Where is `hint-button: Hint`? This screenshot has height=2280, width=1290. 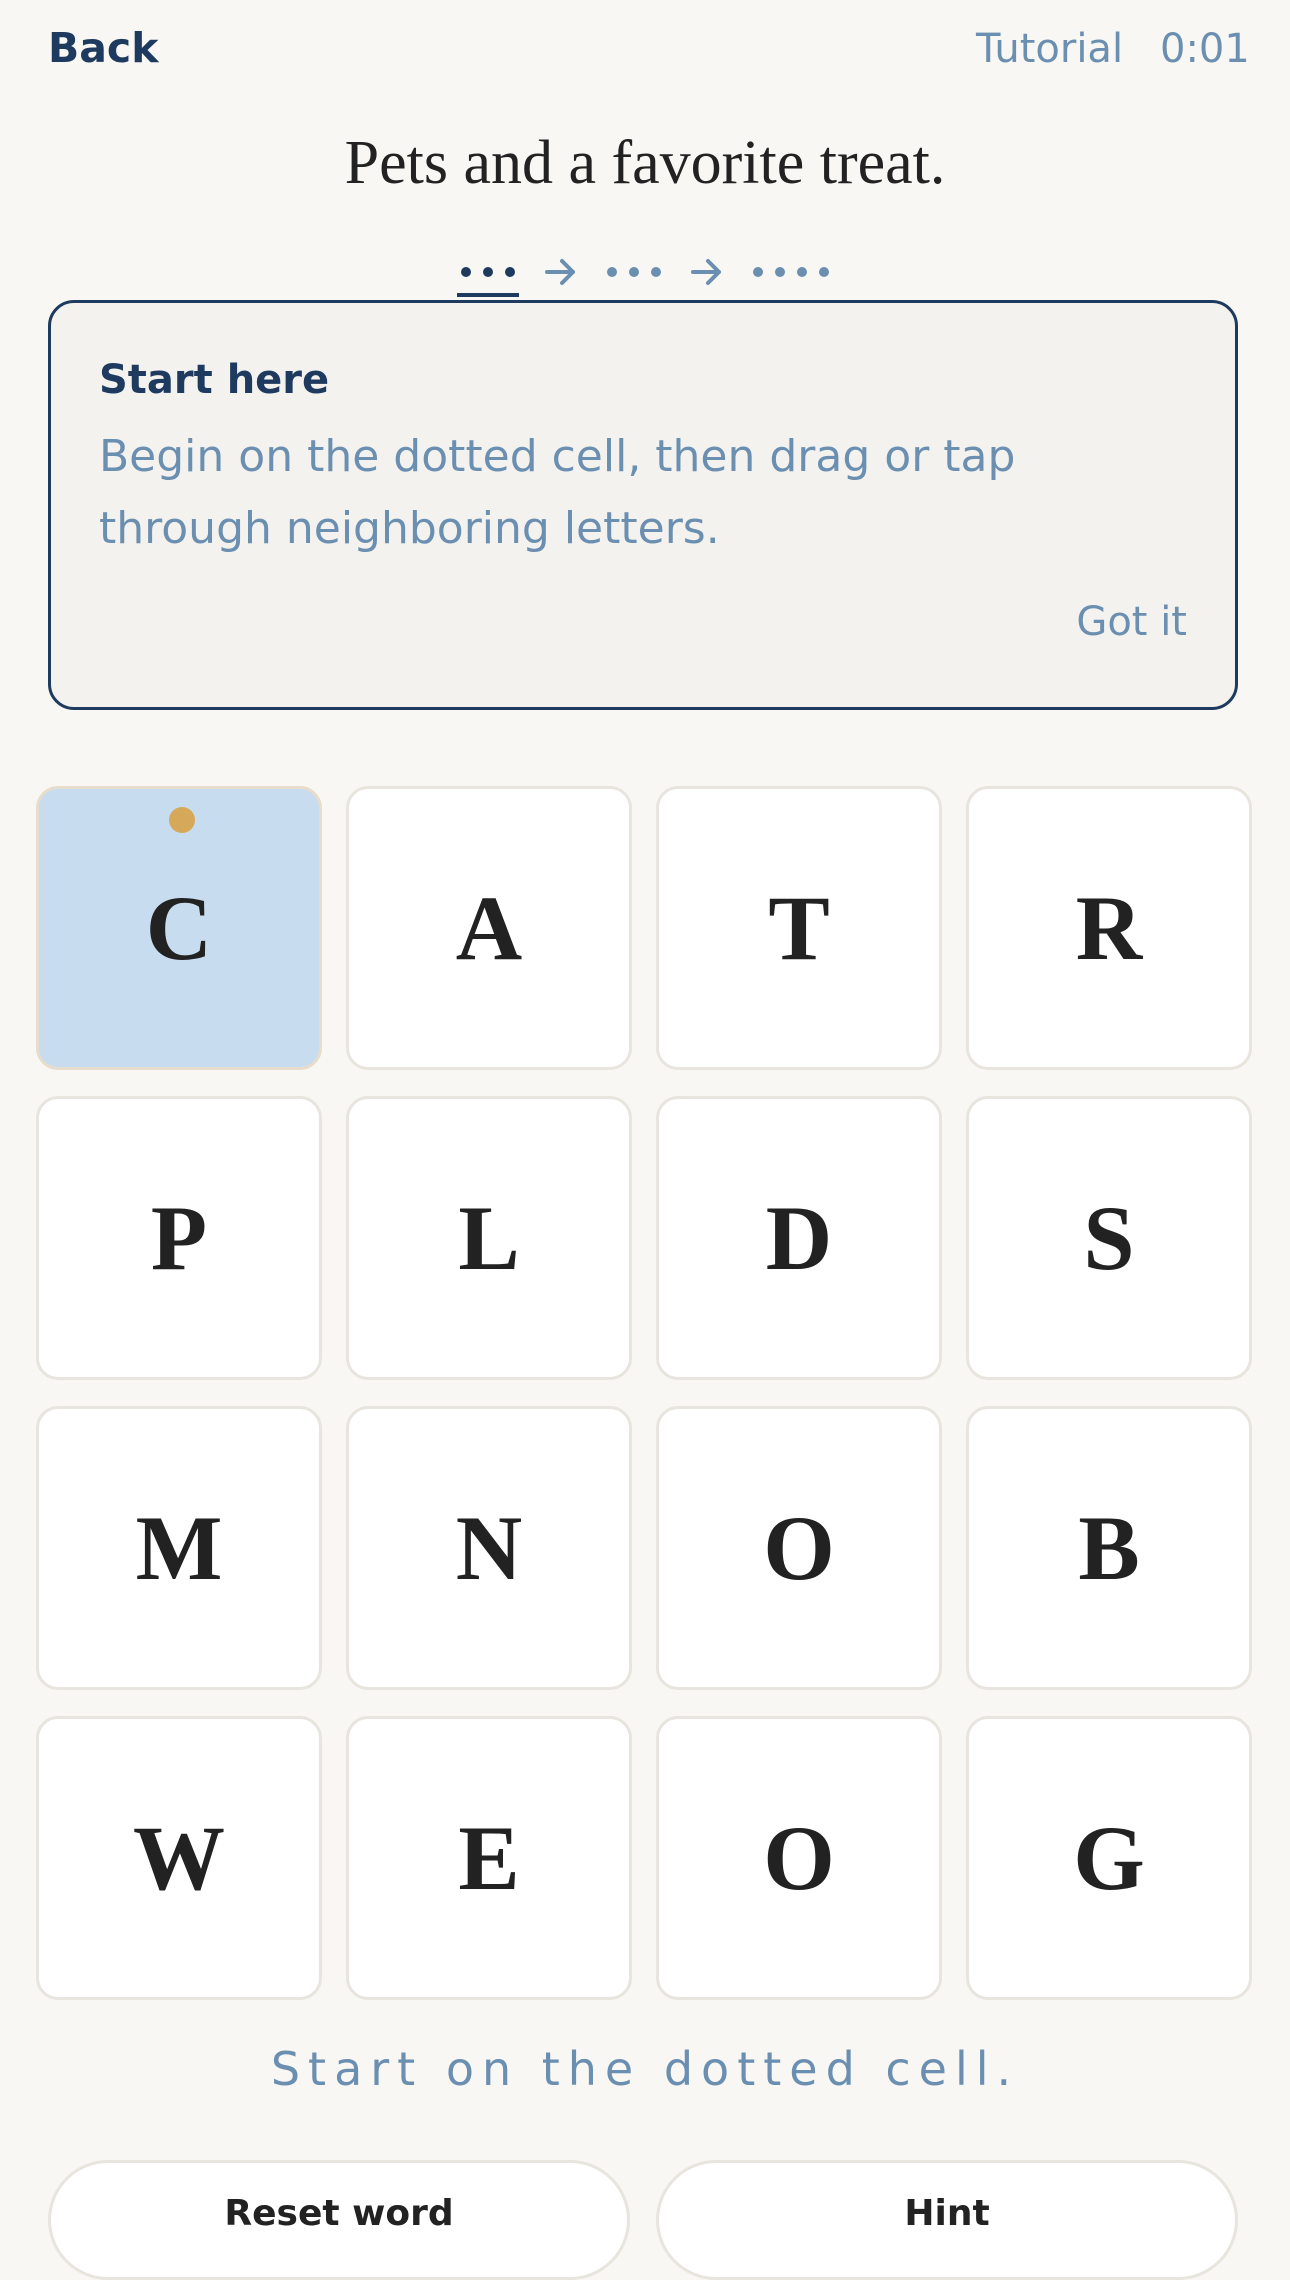 hint-button: Hint is located at coordinates (947, 2220).